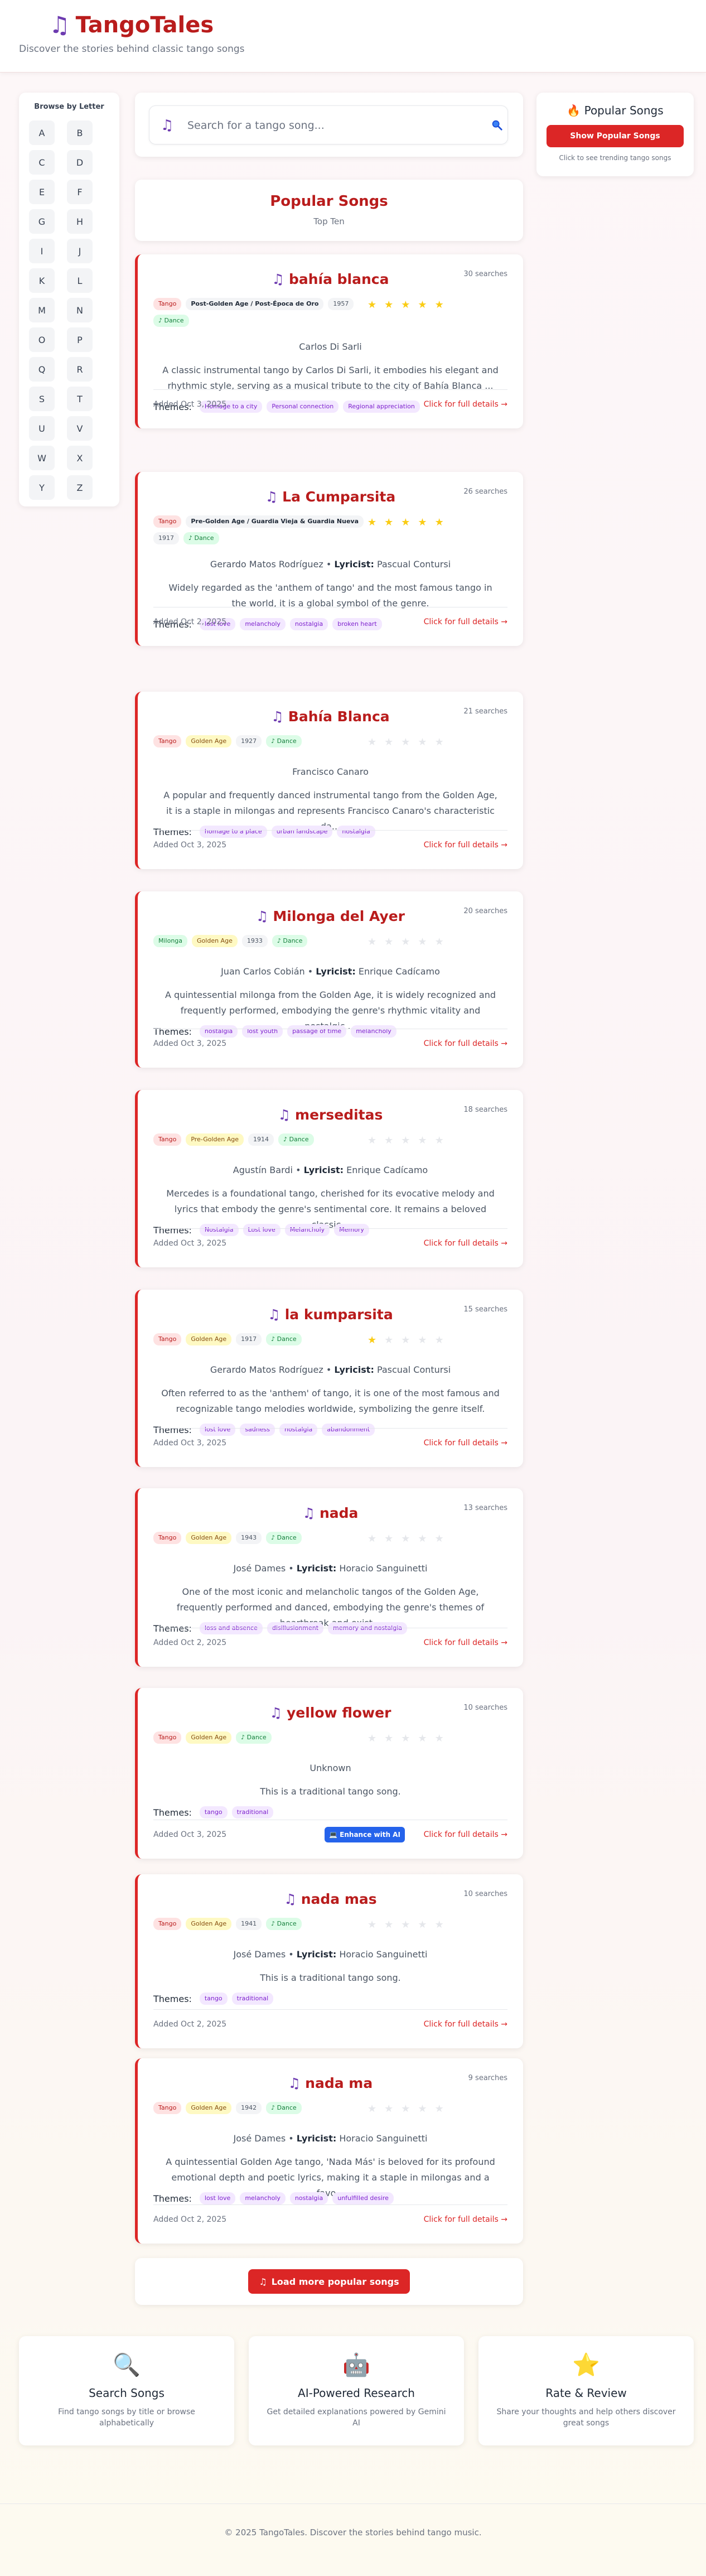  I want to click on letter-button-b: B, so click(80, 132).